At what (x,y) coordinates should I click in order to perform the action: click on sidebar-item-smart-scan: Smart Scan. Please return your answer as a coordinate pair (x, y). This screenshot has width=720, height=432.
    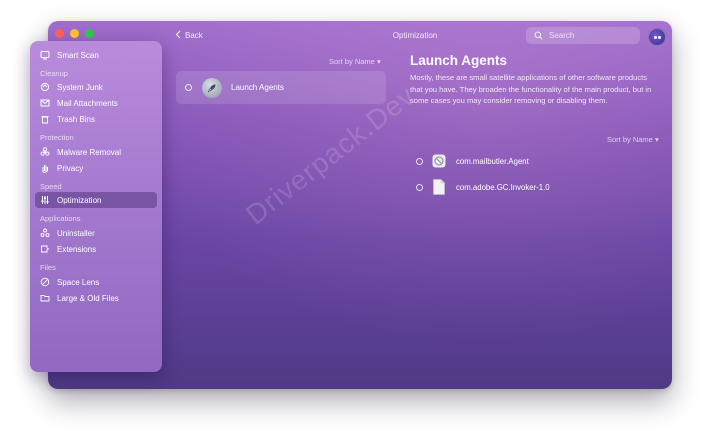
    Looking at the image, I should click on (96, 55).